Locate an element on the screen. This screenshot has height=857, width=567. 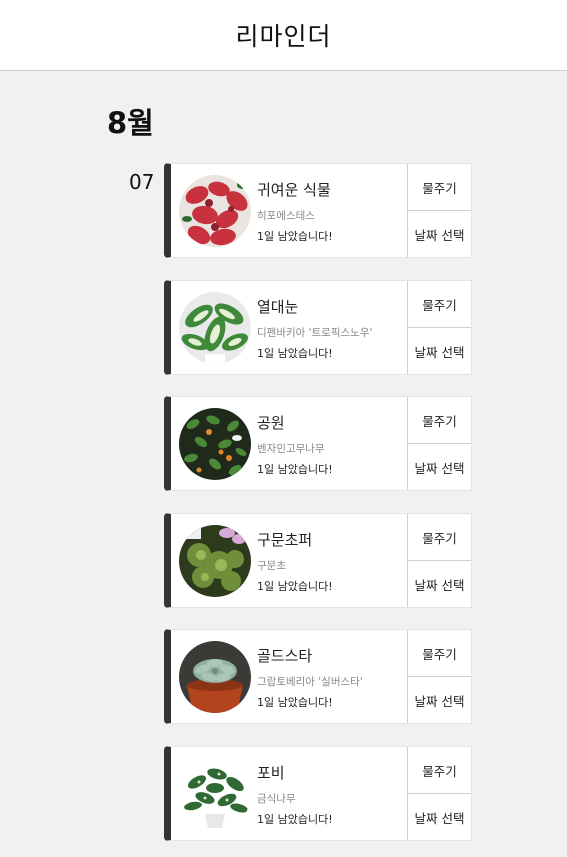
app-header: 리마인더 is located at coordinates (283, 35).